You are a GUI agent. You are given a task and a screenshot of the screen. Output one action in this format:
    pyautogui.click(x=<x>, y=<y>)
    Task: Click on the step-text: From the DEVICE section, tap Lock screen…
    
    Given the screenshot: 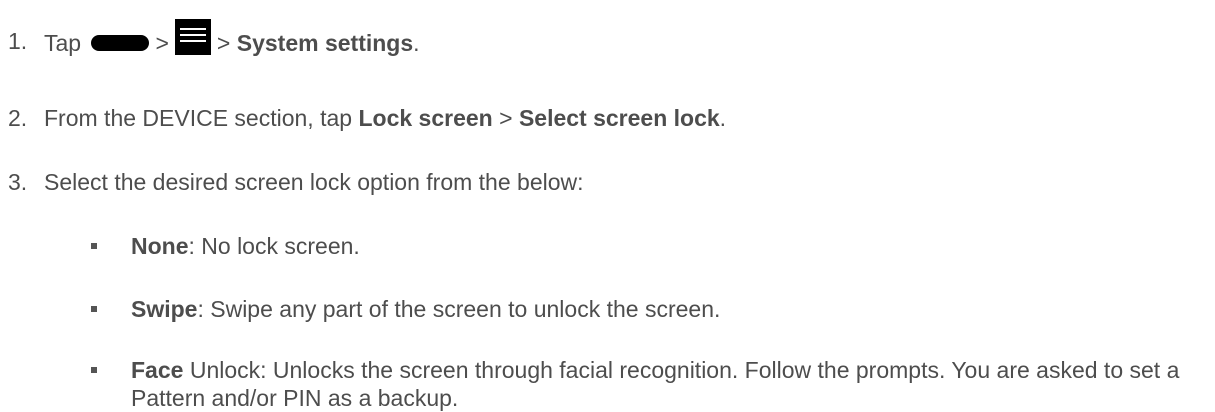 What is the action you would take?
    pyautogui.click(x=385, y=118)
    